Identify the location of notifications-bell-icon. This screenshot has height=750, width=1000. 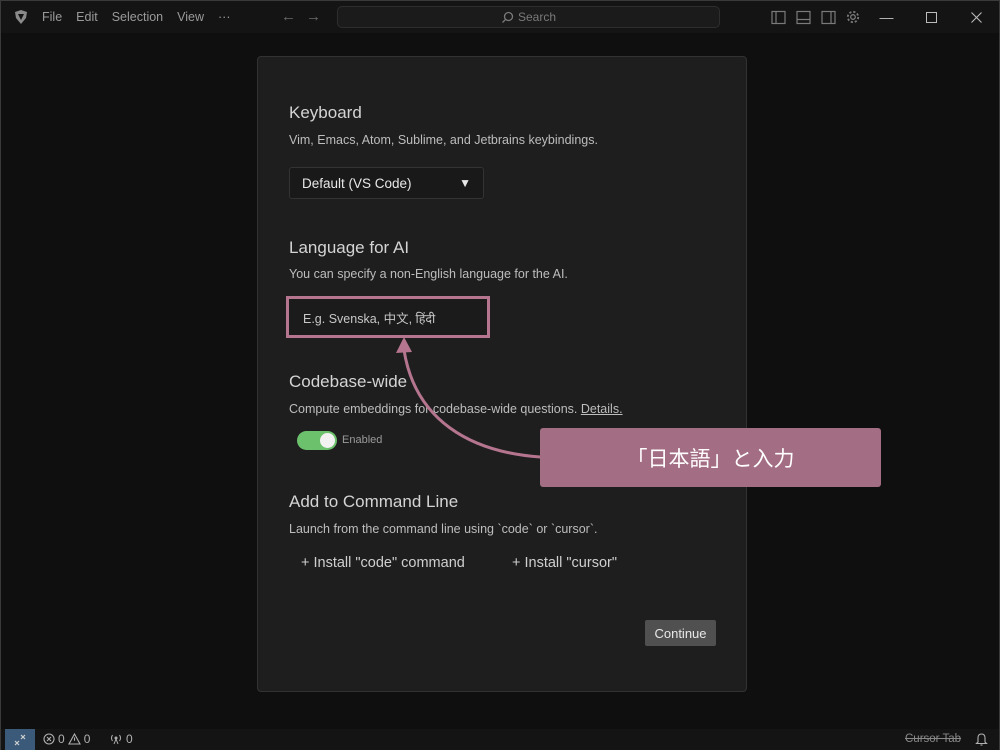
(981, 739).